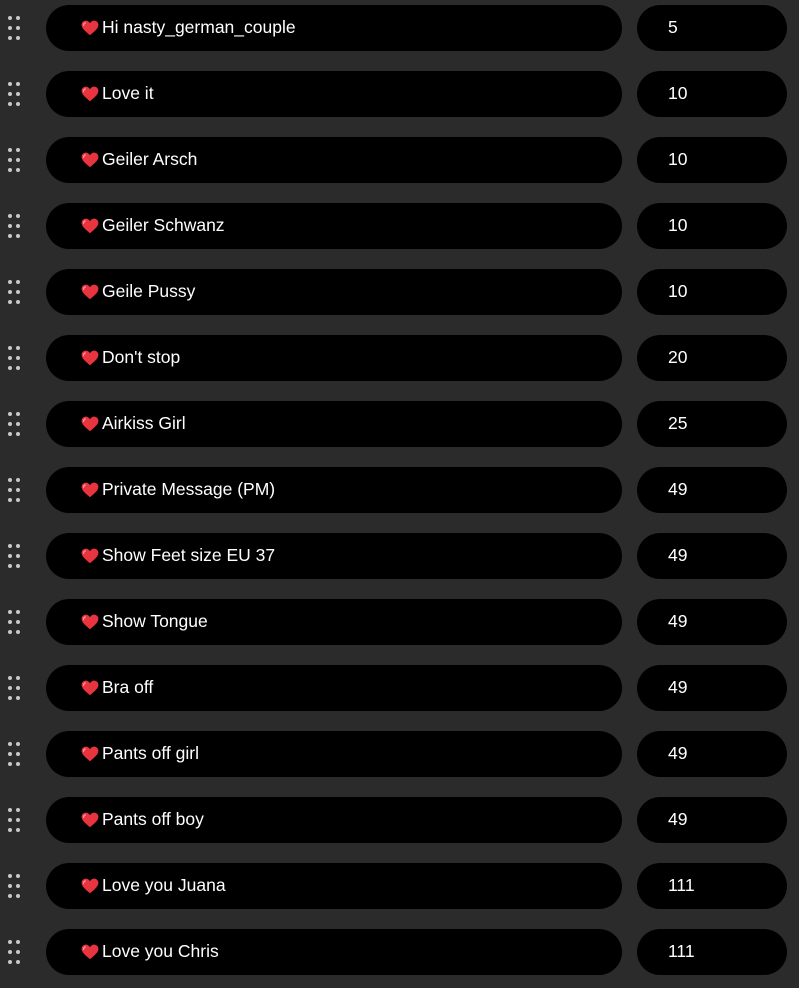 The image size is (799, 988). I want to click on tip-name-field: Show Tongue, so click(334, 622).